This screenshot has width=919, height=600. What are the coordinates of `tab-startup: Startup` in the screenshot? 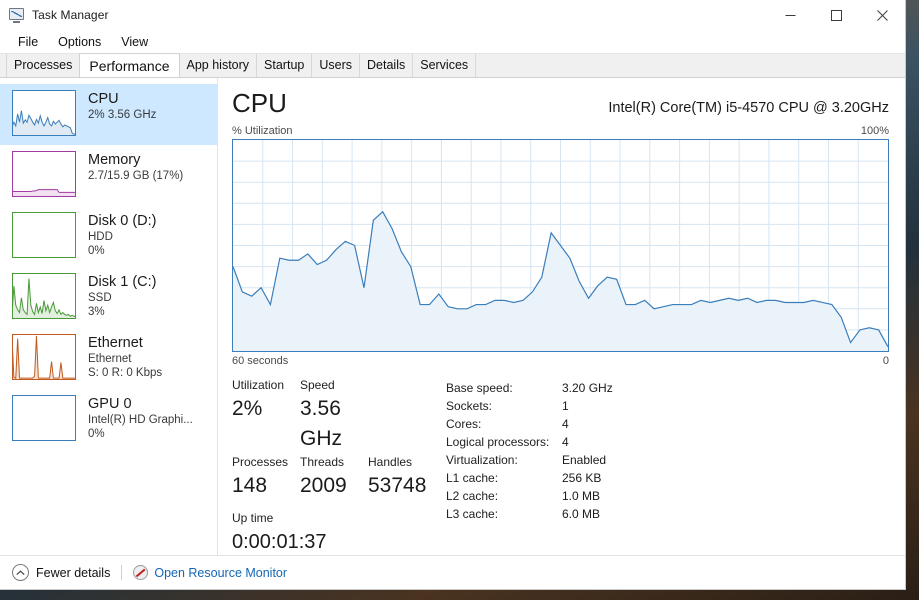 It's located at (284, 65).